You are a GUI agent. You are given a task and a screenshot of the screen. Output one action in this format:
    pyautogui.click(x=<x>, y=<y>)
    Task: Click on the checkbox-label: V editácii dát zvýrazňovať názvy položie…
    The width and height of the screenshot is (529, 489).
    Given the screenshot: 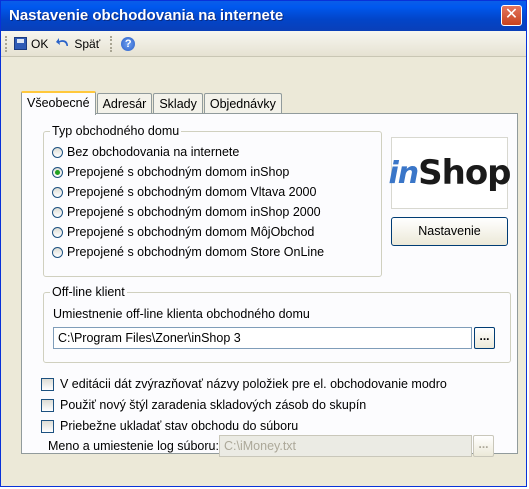 What is the action you would take?
    pyautogui.click(x=253, y=384)
    